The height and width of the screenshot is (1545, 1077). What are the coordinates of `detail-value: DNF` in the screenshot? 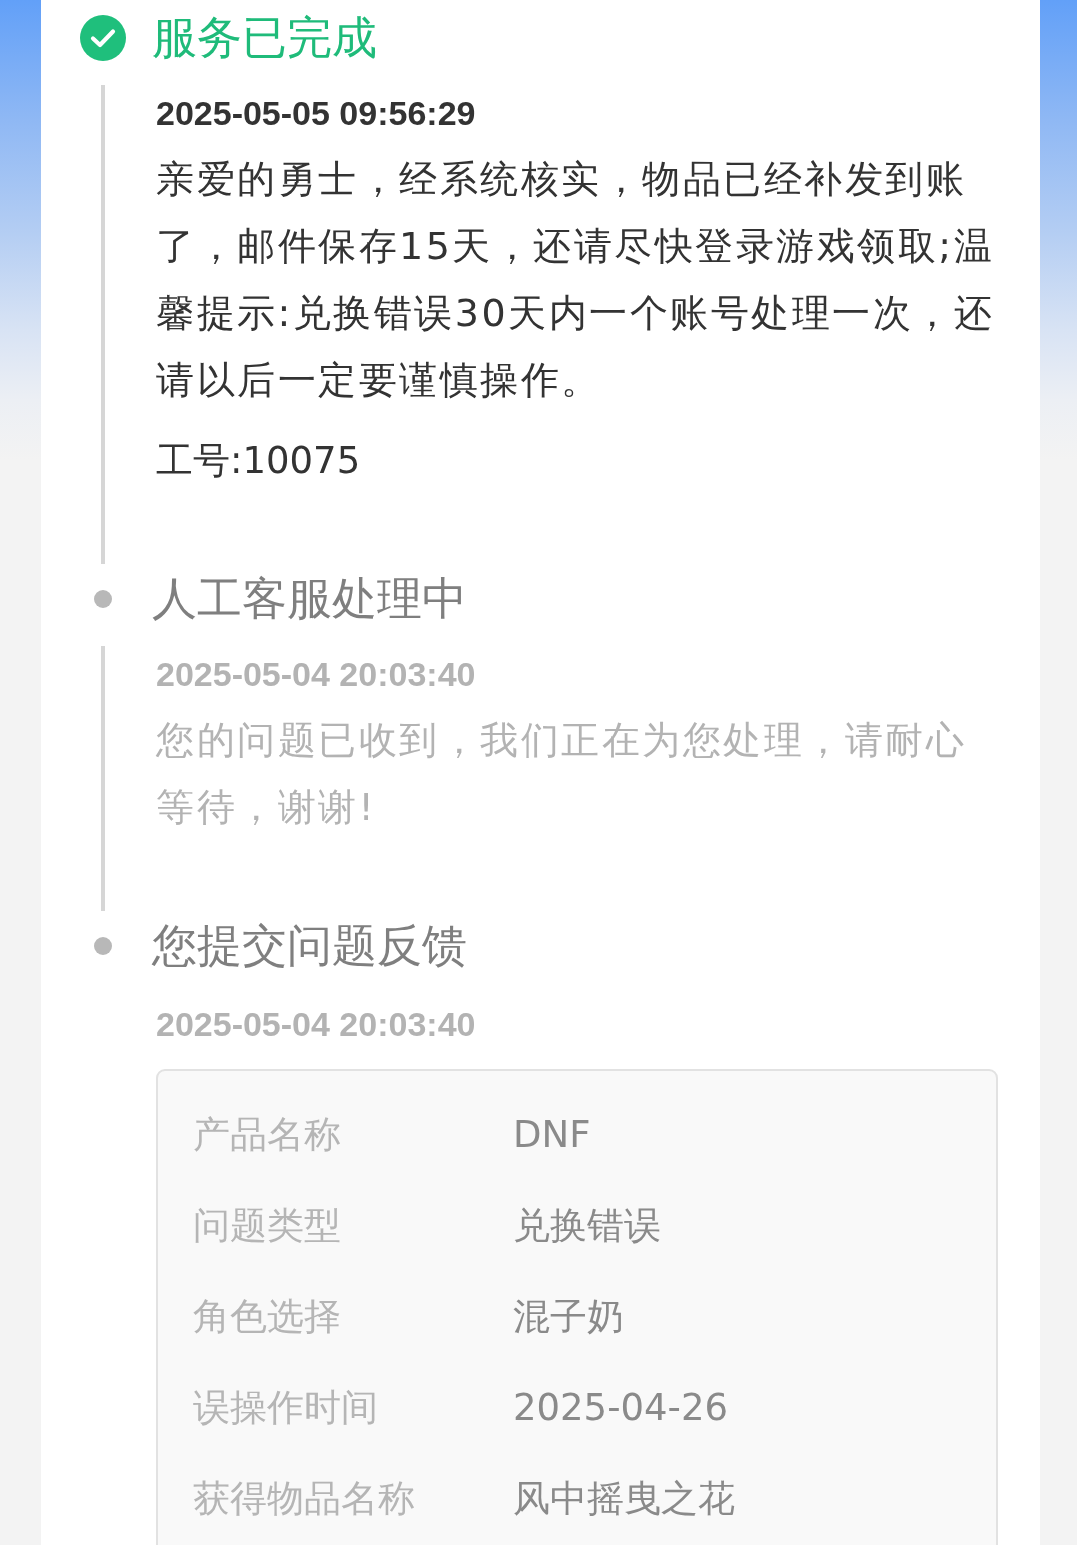 It's located at (552, 1135).